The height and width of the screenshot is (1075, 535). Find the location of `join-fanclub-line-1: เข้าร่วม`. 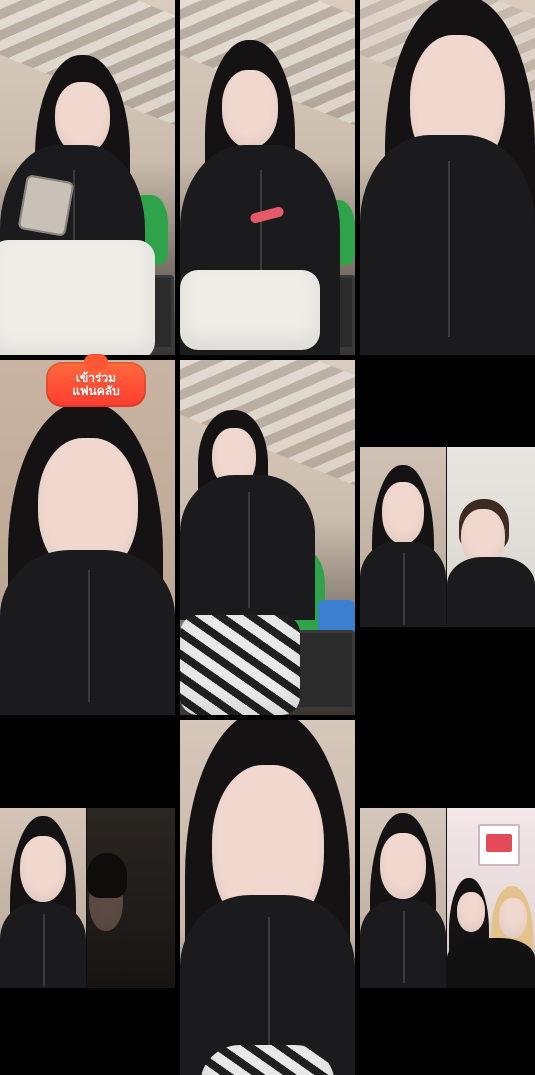

join-fanclub-line-1: เข้าร่วม is located at coordinates (96, 377).